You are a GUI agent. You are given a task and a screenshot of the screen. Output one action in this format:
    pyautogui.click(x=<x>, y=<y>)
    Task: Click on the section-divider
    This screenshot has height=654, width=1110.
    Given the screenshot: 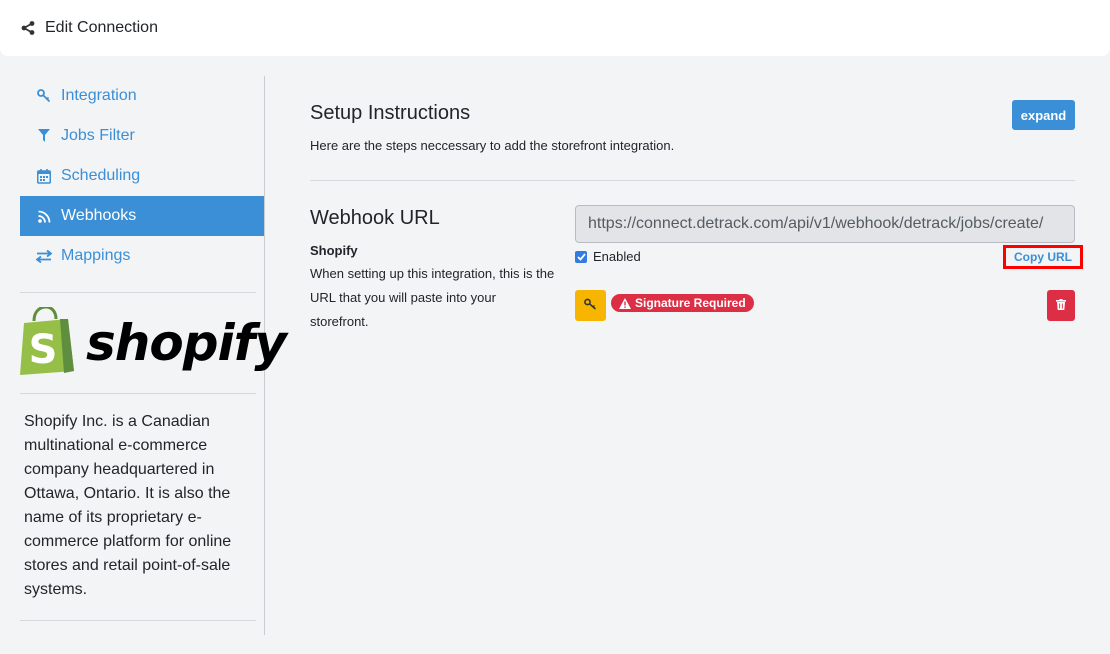 What is the action you would take?
    pyautogui.click(x=692, y=180)
    